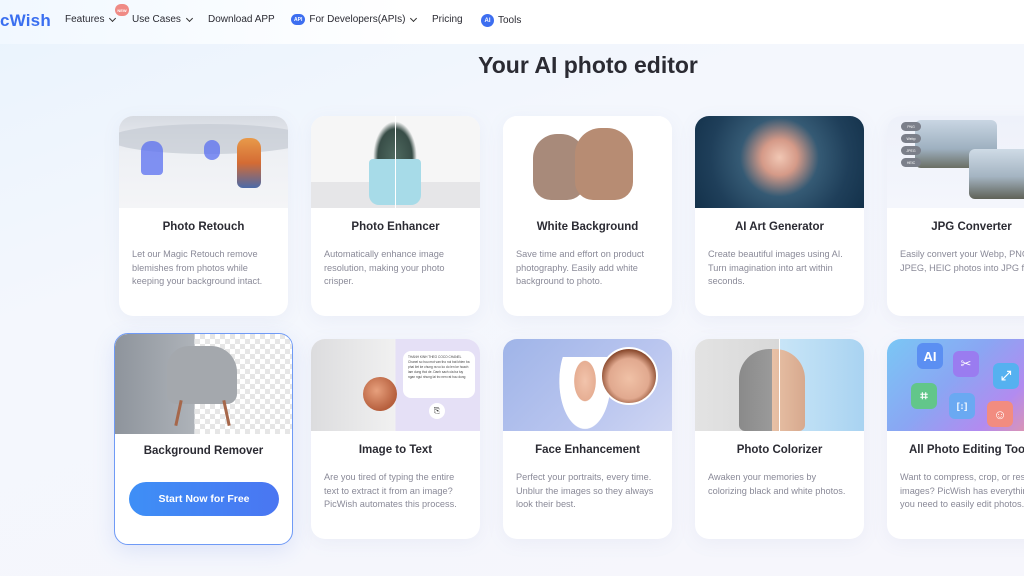  I want to click on nav-features-label: Features, so click(85, 19).